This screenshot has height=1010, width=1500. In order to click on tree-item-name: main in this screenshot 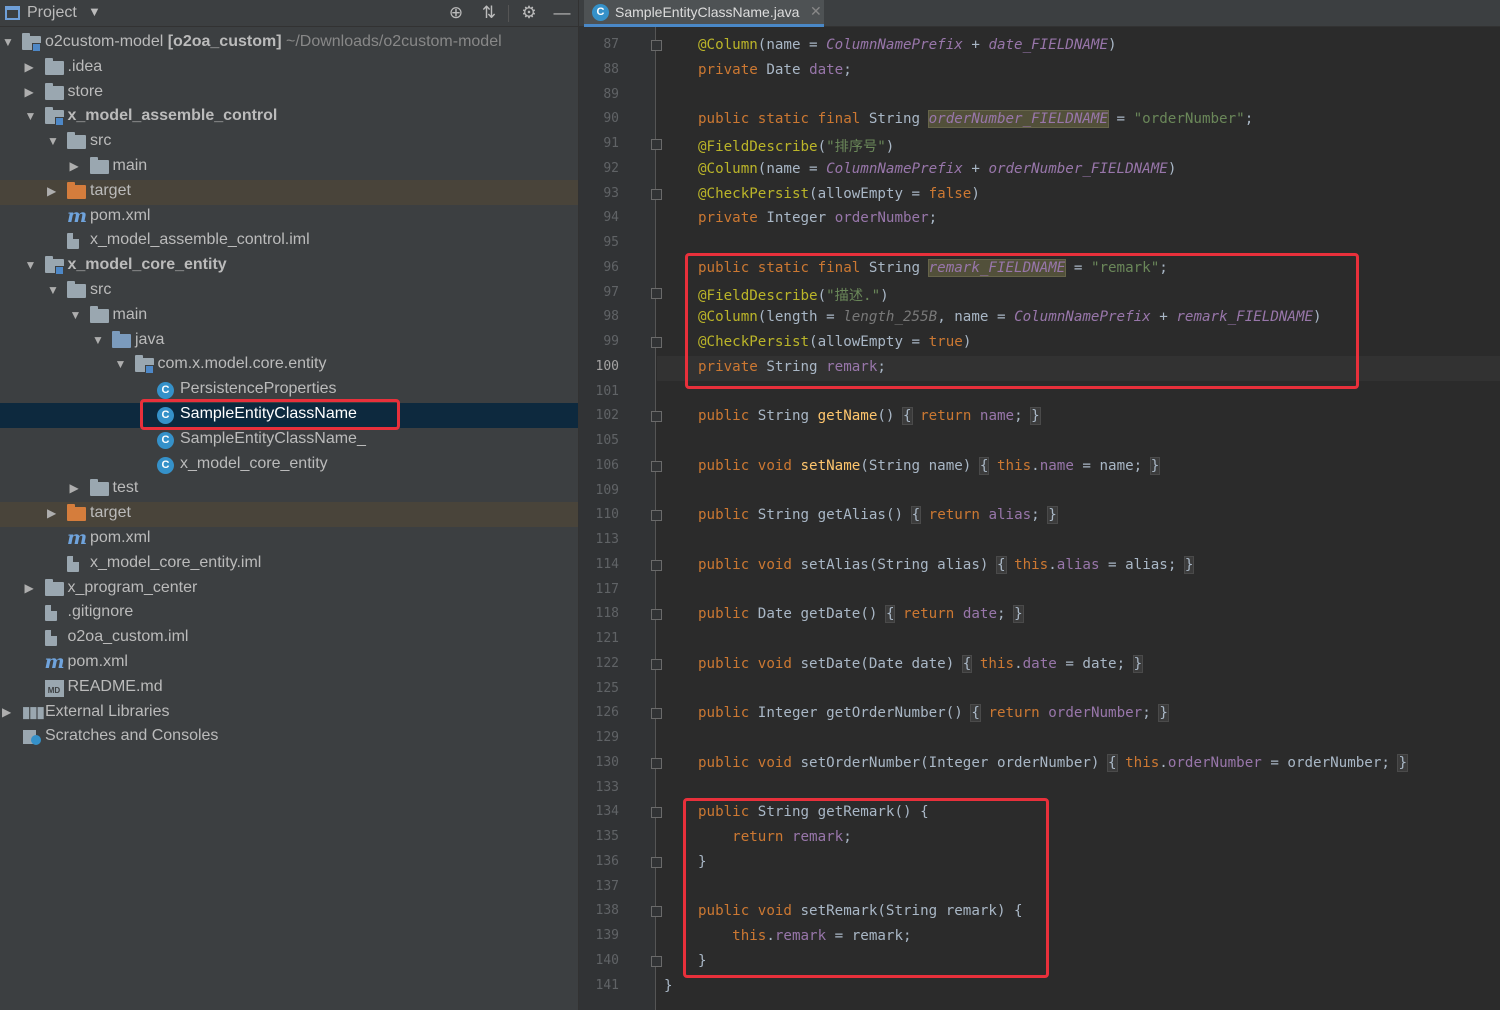, I will do `click(130, 314)`.